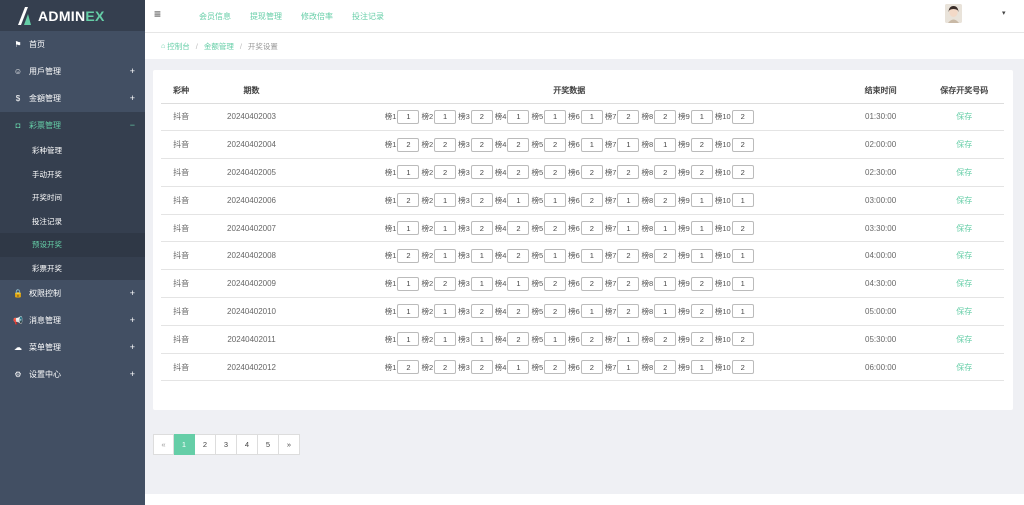  Describe the element at coordinates (157, 14) in the screenshot. I see `menu-toggle-icon: ≡` at that location.